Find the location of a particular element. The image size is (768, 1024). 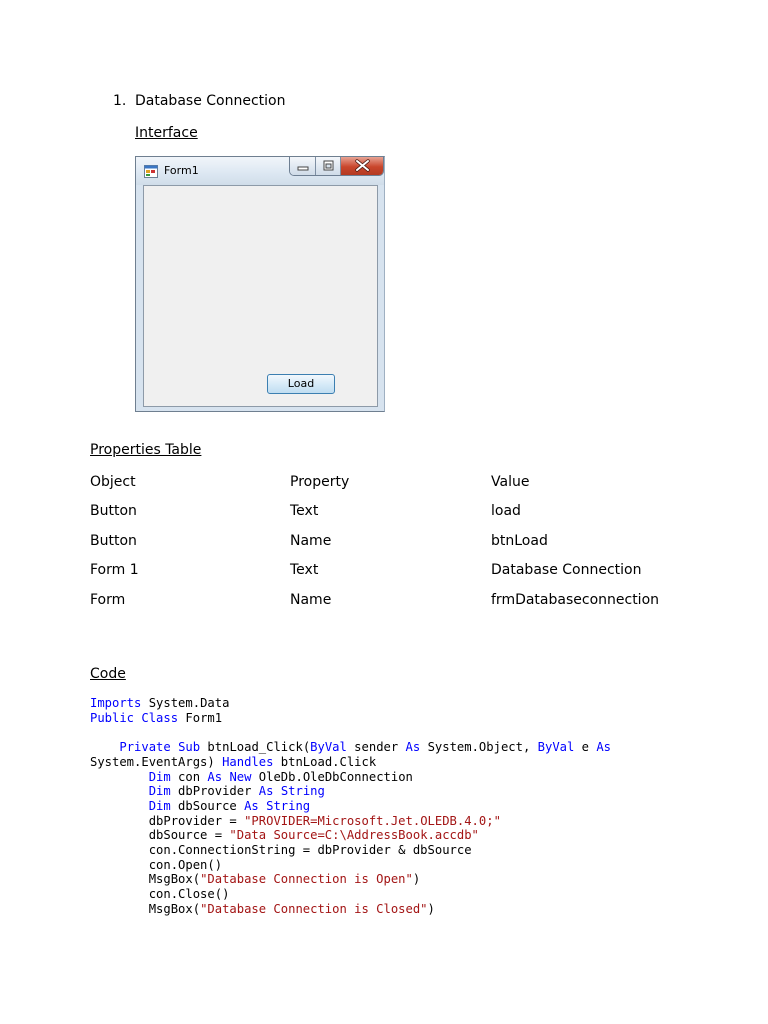

form-window-screenshot: Form1 Load is located at coordinates (260, 284).